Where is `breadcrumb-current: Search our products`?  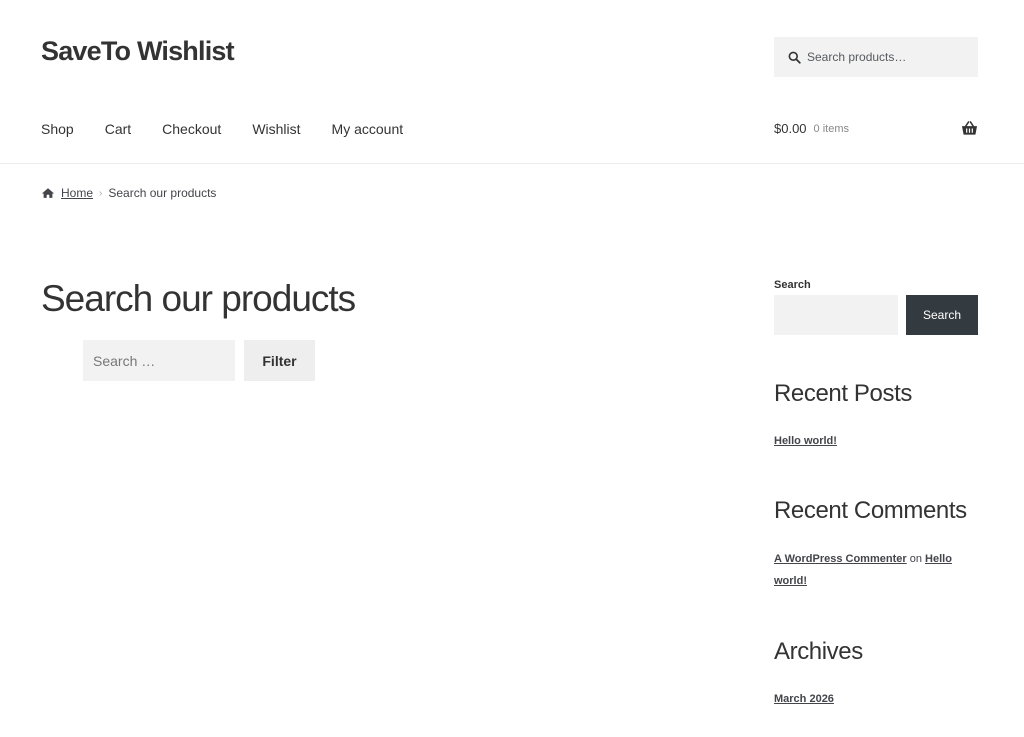
breadcrumb-current: Search our products is located at coordinates (162, 193).